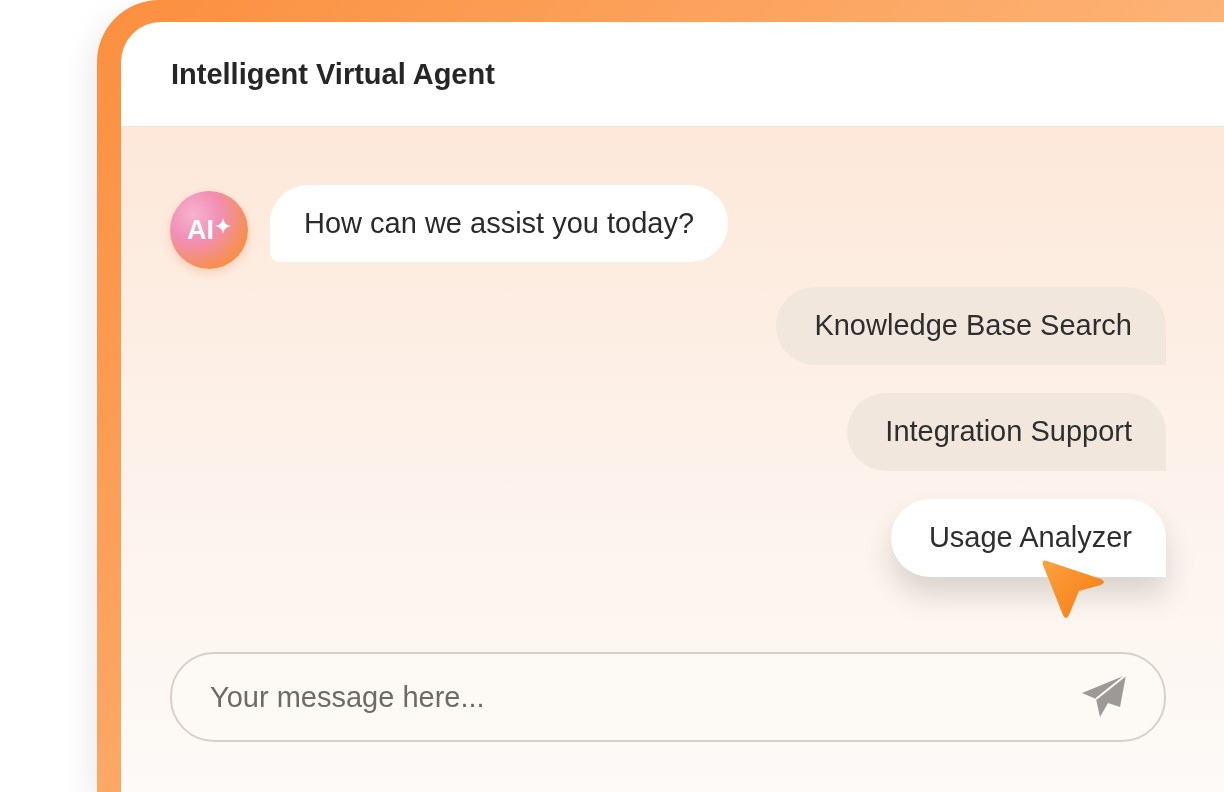 The height and width of the screenshot is (792, 1224). I want to click on option-chip: Knowledge Base Search, so click(971, 326).